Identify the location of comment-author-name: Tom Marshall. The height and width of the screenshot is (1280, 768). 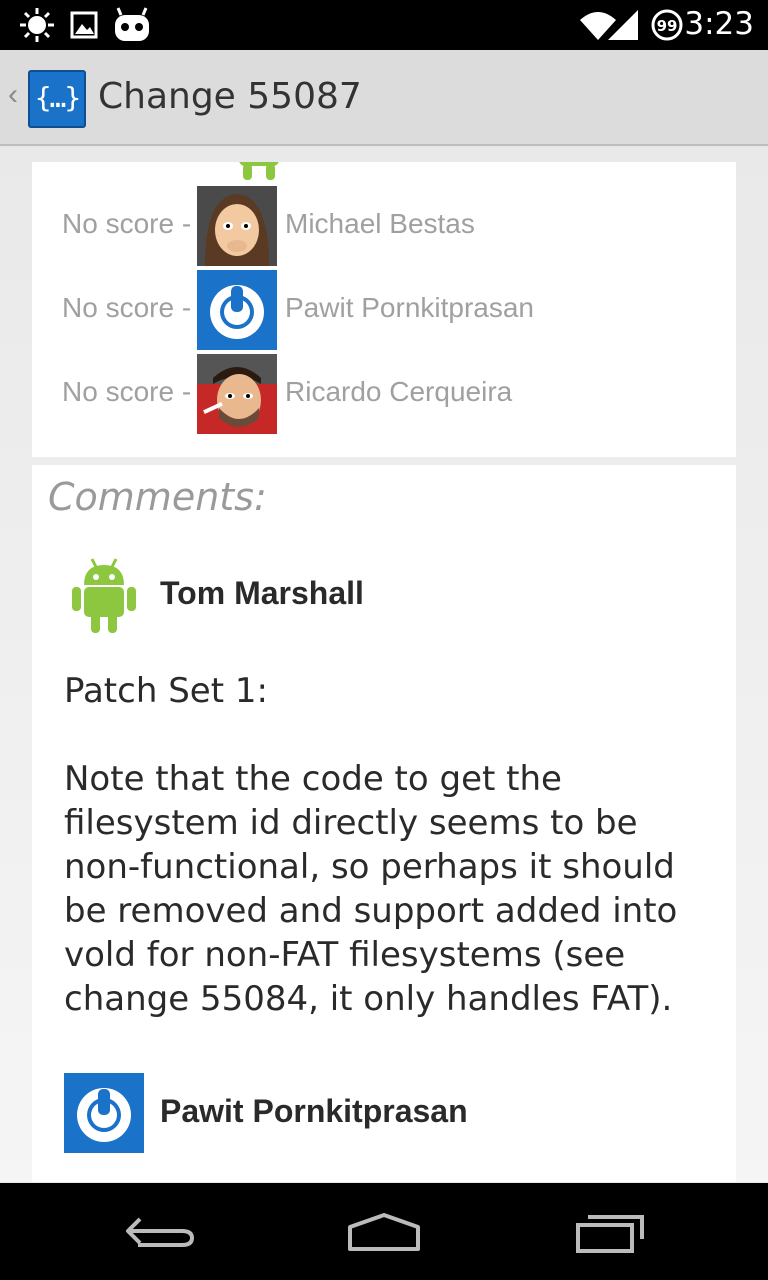
(262, 593).